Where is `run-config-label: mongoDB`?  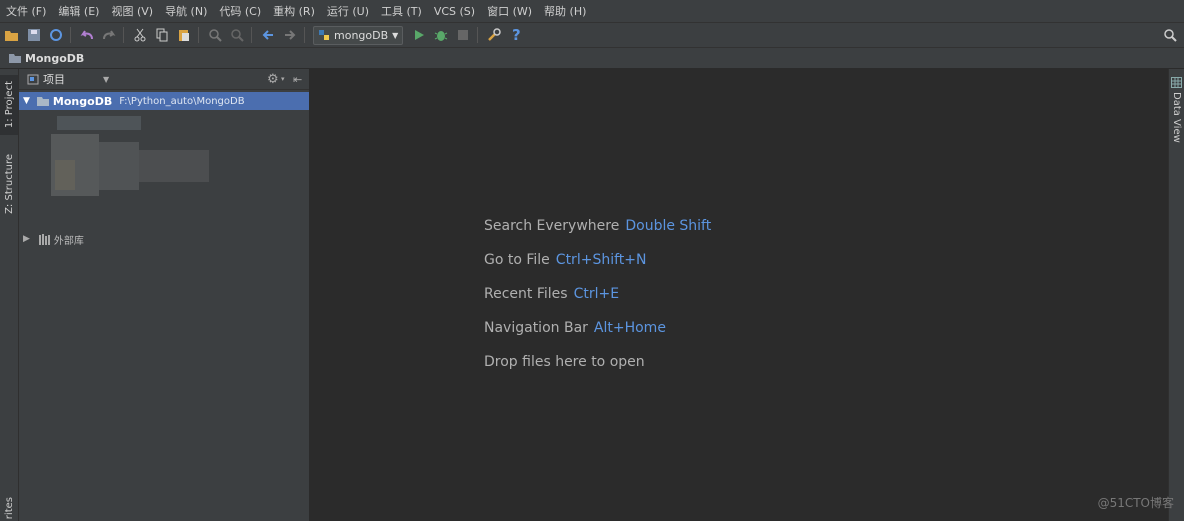 run-config-label: mongoDB is located at coordinates (361, 35).